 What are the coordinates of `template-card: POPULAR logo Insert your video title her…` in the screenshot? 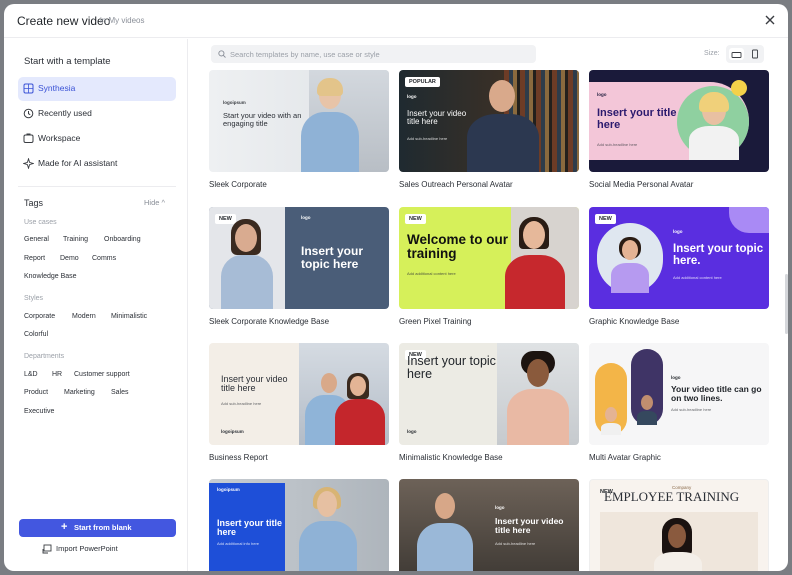 It's located at (489, 129).